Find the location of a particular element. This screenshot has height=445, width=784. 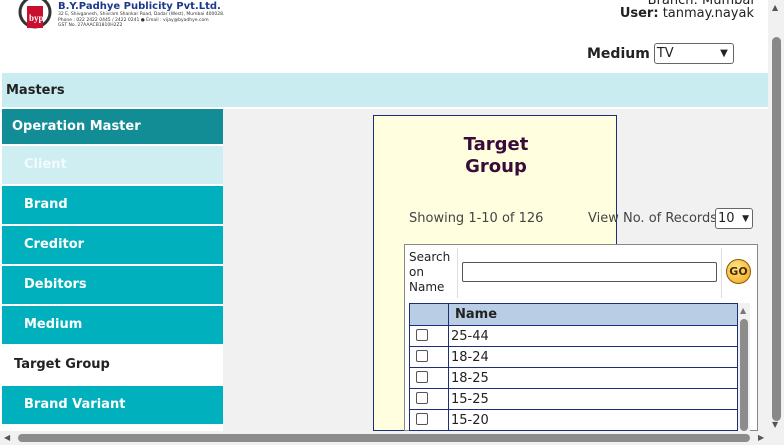

table-row: 25-44 is located at coordinates (573, 336).